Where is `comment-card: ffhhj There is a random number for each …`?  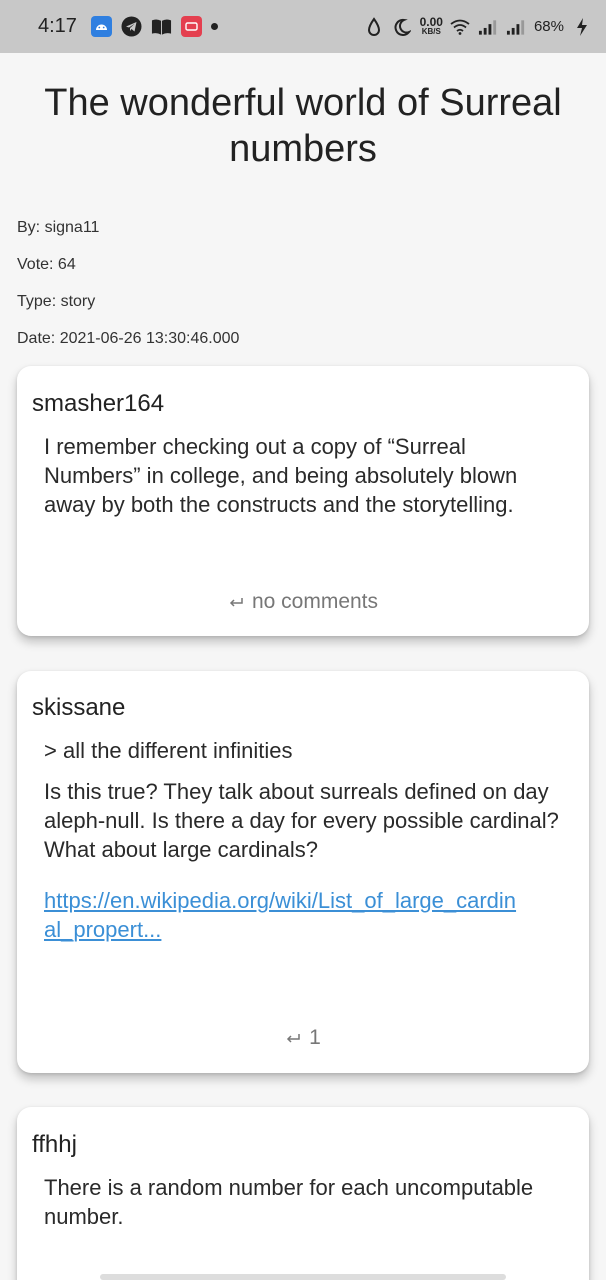
comment-card: ffhhj There is a random number for each … is located at coordinates (303, 1193).